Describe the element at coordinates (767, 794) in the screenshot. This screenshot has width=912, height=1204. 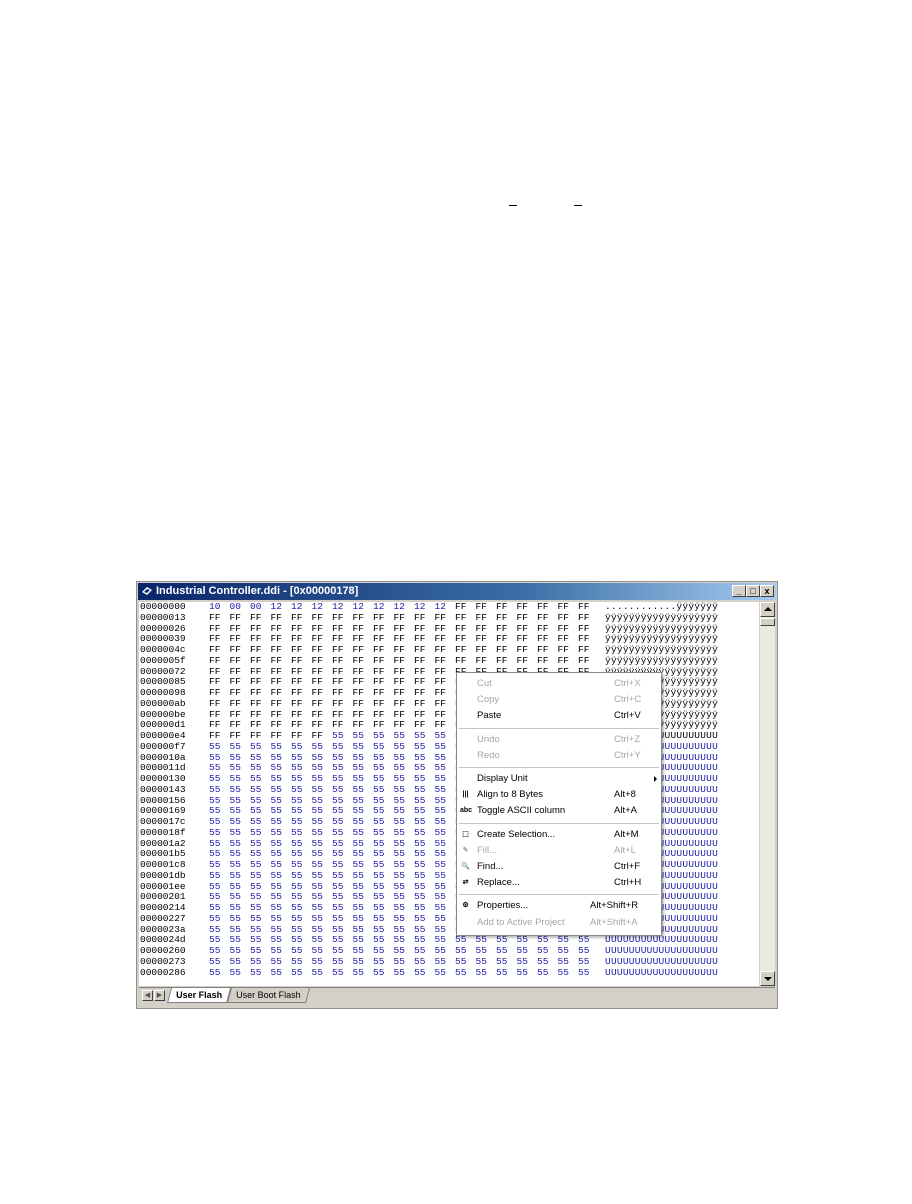
I see `vertical-scrollbar` at that location.